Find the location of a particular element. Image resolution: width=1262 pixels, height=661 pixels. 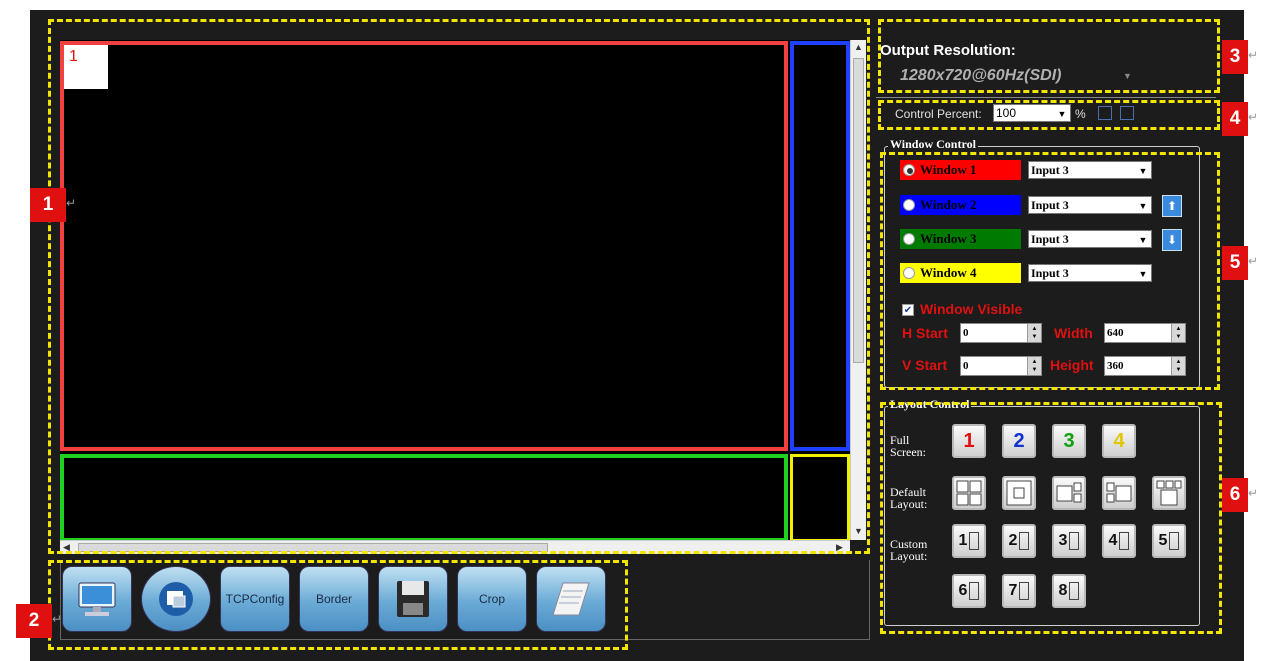

region-2-outline is located at coordinates (338, 605).